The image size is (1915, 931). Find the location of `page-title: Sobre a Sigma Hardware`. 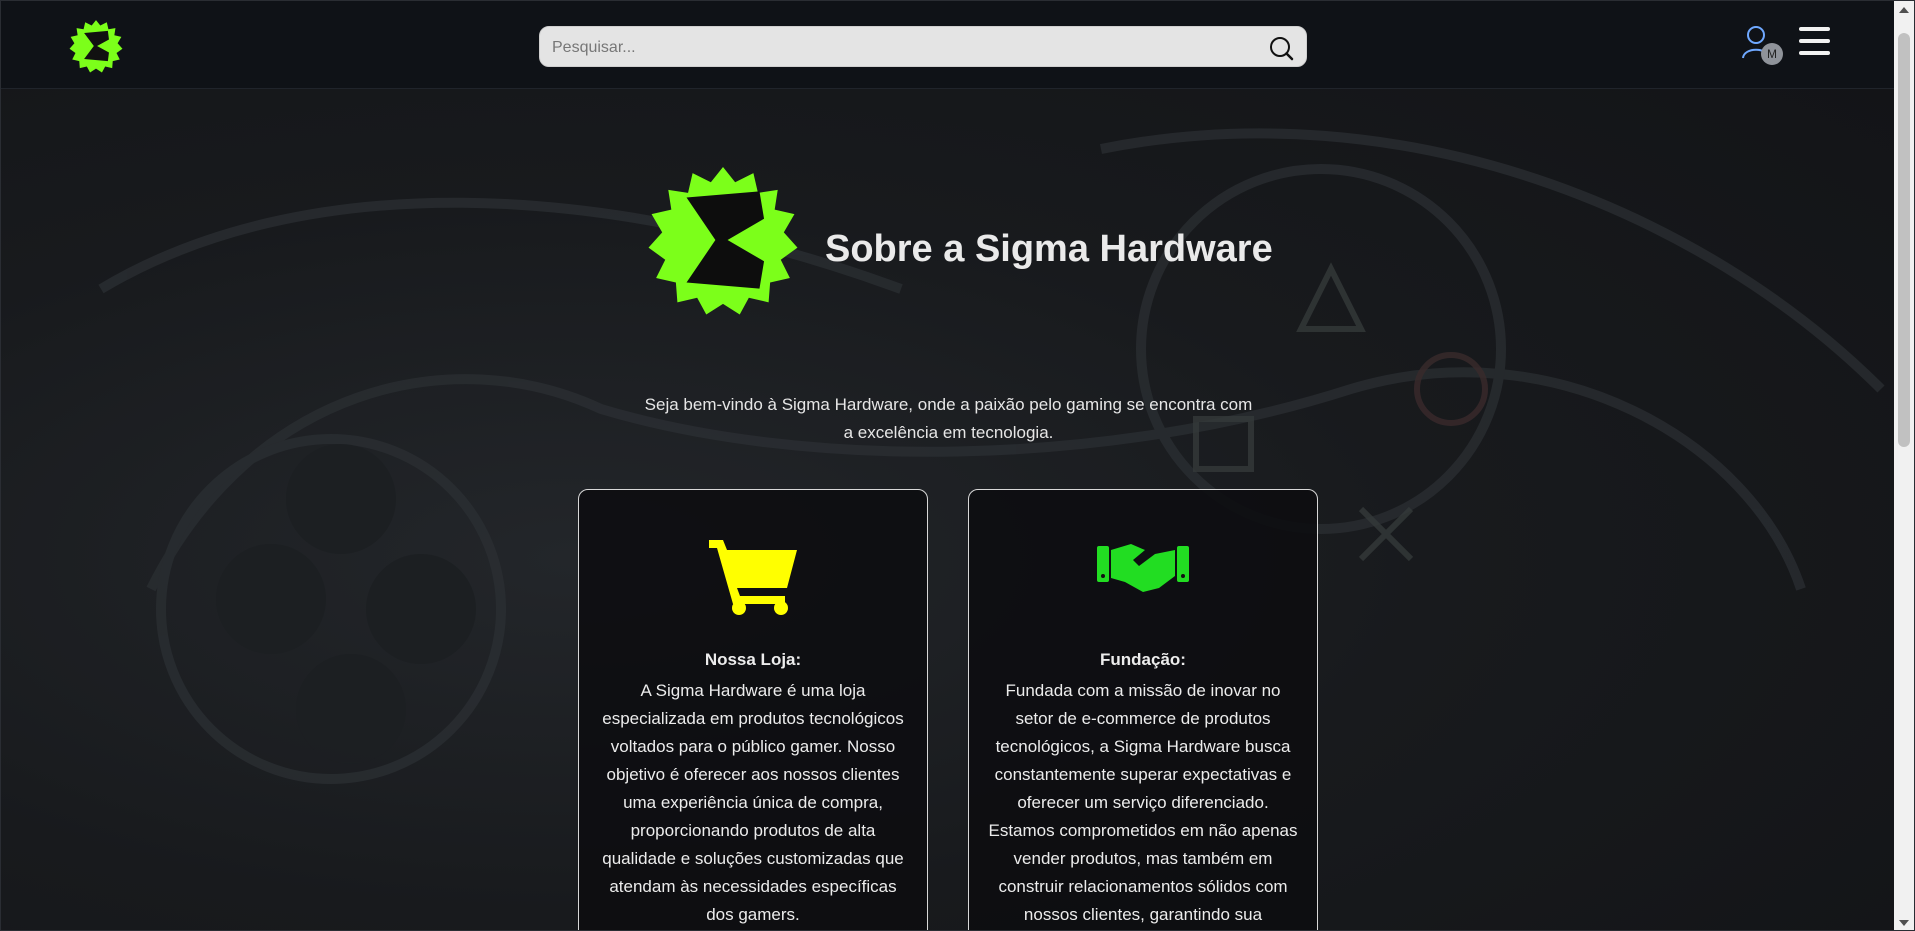

page-title: Sobre a Sigma Hardware is located at coordinates (1049, 249).